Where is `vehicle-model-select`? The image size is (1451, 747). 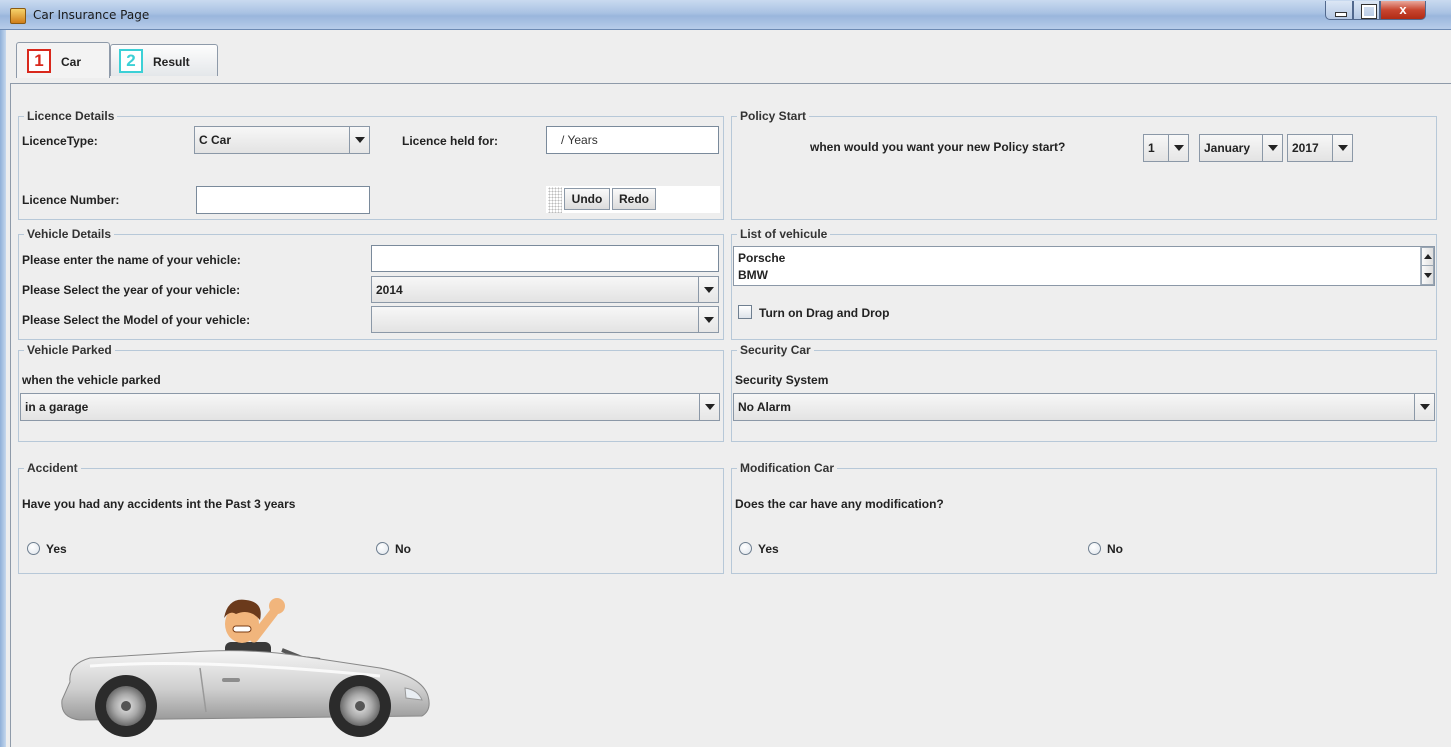
vehicle-model-select is located at coordinates (545, 319).